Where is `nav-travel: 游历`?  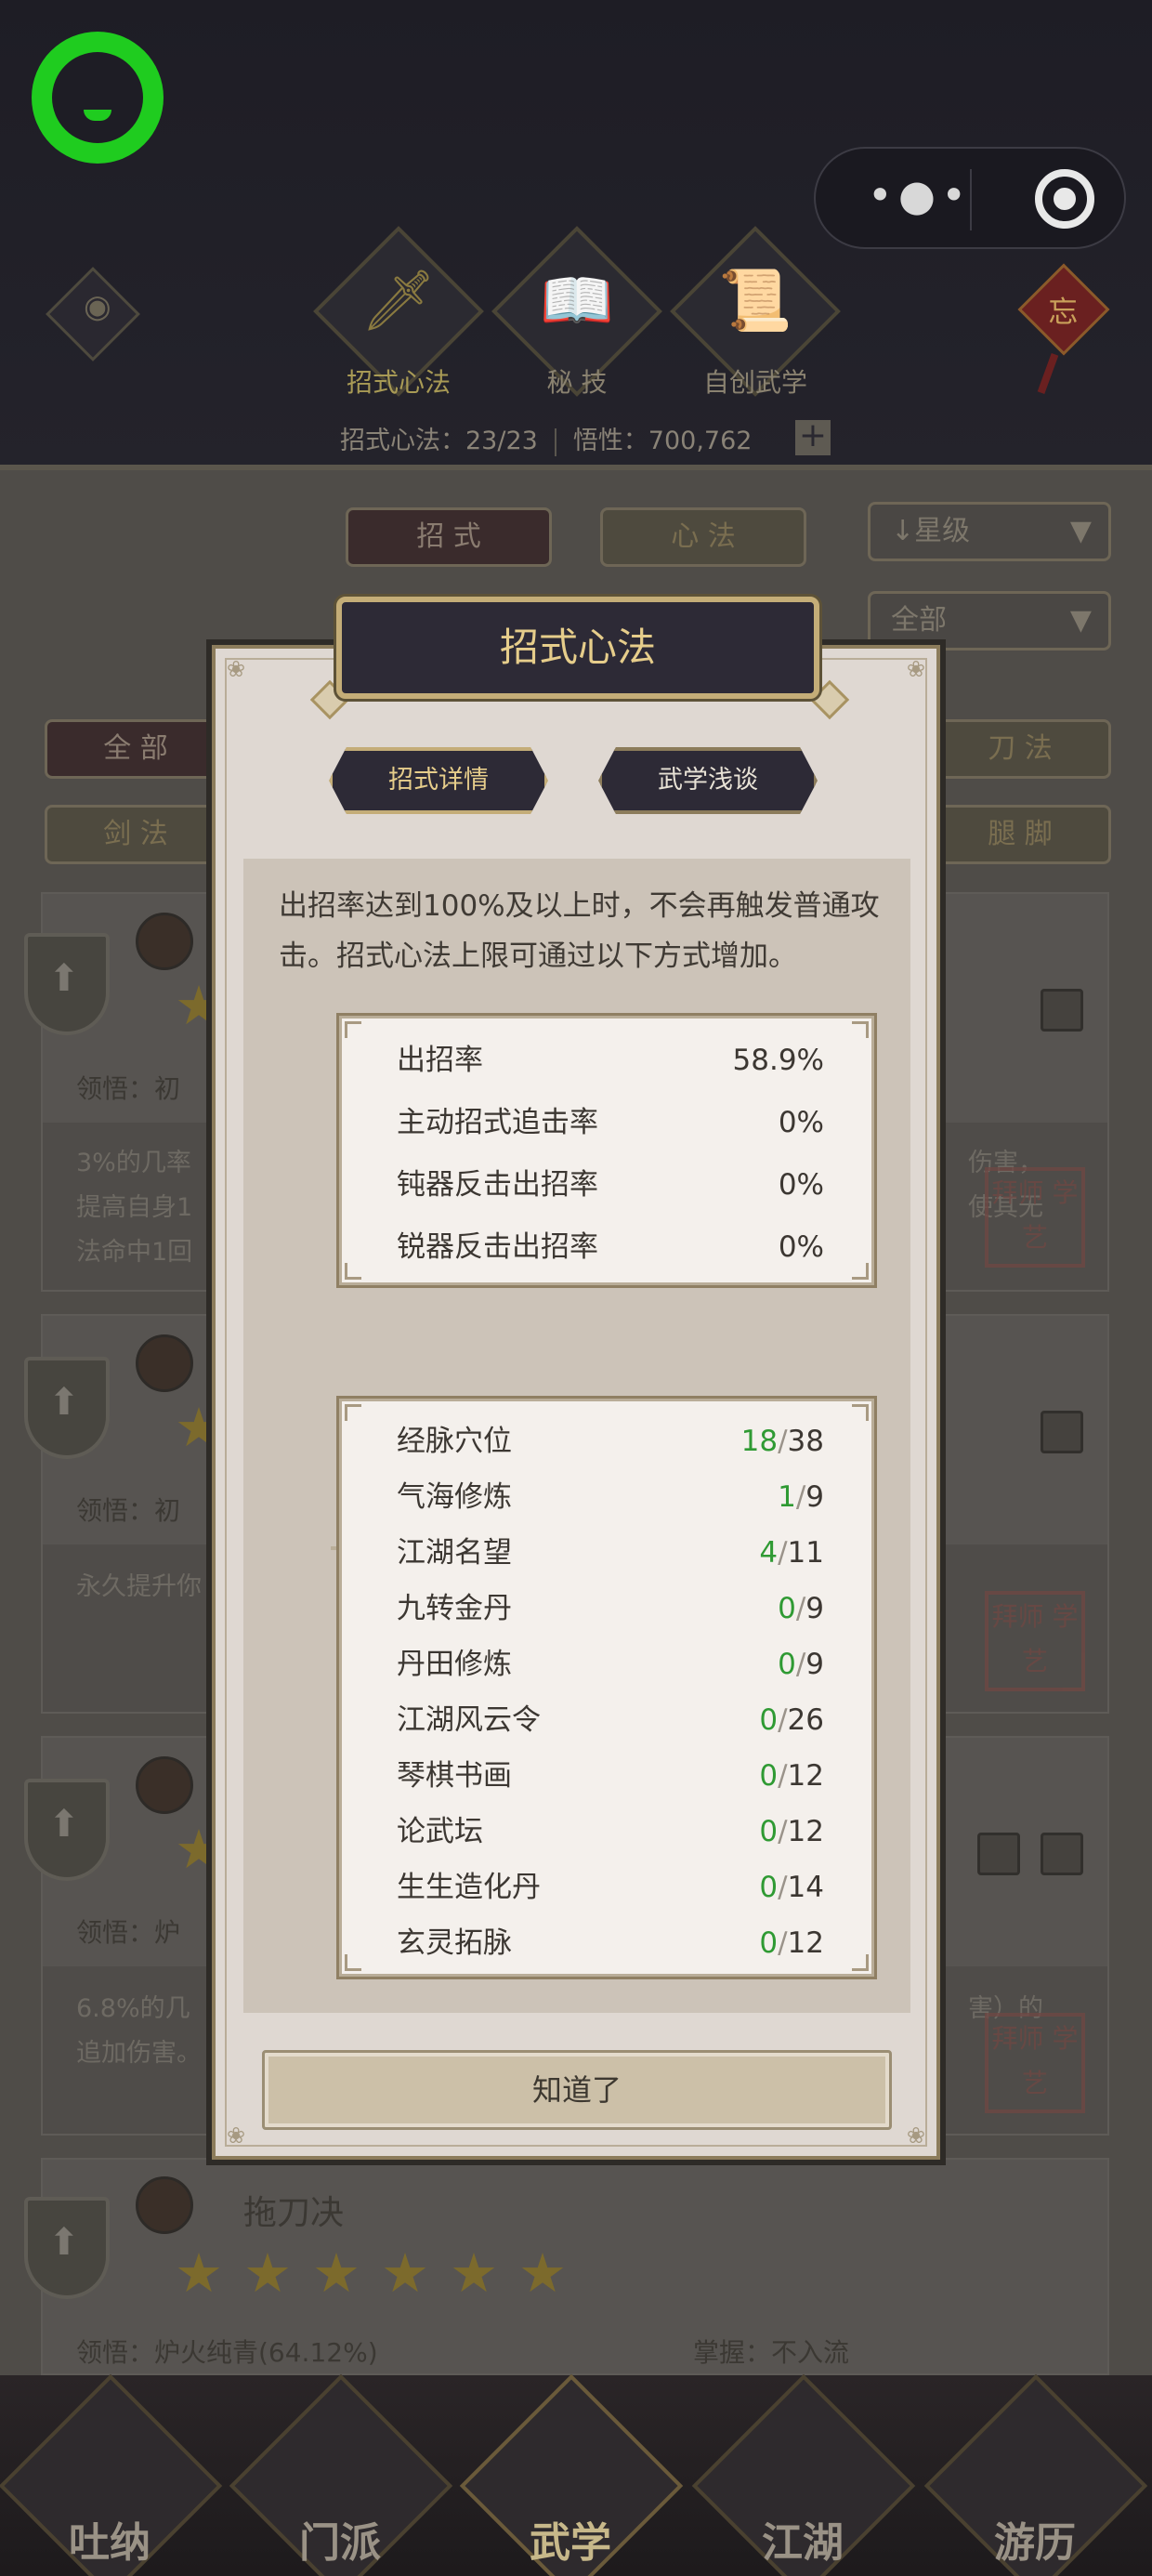
nav-travel: 游历 is located at coordinates (1035, 2539).